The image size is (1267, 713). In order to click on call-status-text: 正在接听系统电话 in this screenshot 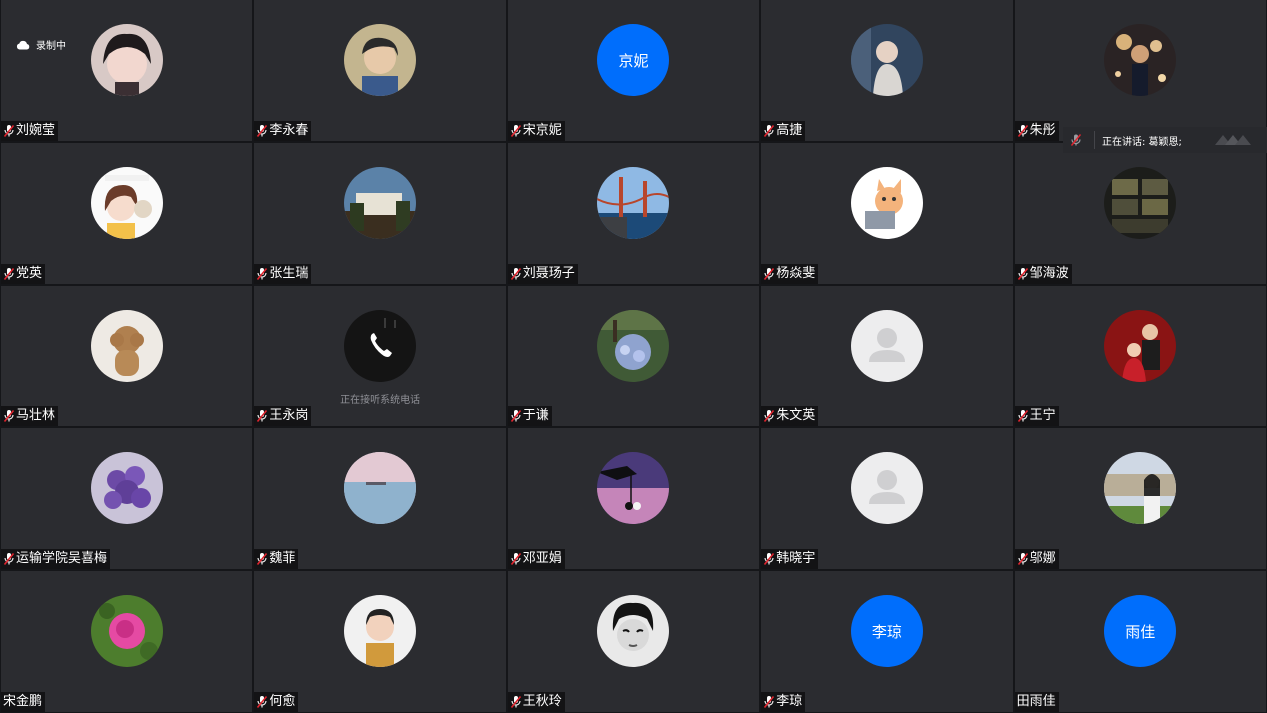, I will do `click(380, 400)`.